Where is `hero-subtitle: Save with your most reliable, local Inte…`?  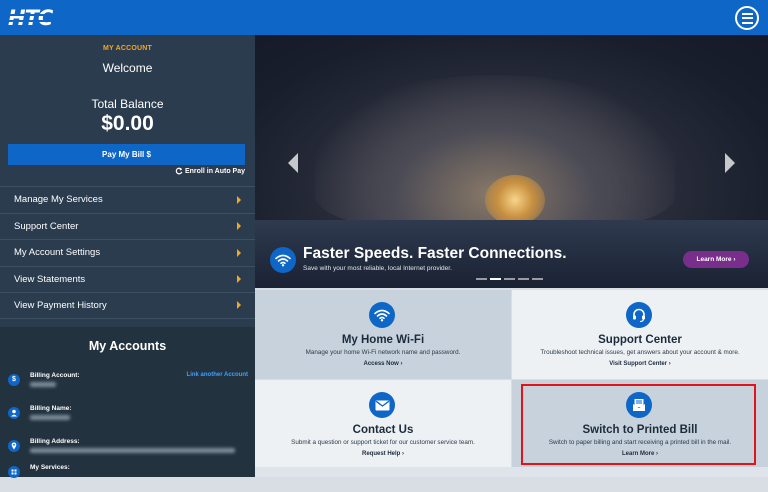 hero-subtitle: Save with your most reliable, local Inte… is located at coordinates (377, 268).